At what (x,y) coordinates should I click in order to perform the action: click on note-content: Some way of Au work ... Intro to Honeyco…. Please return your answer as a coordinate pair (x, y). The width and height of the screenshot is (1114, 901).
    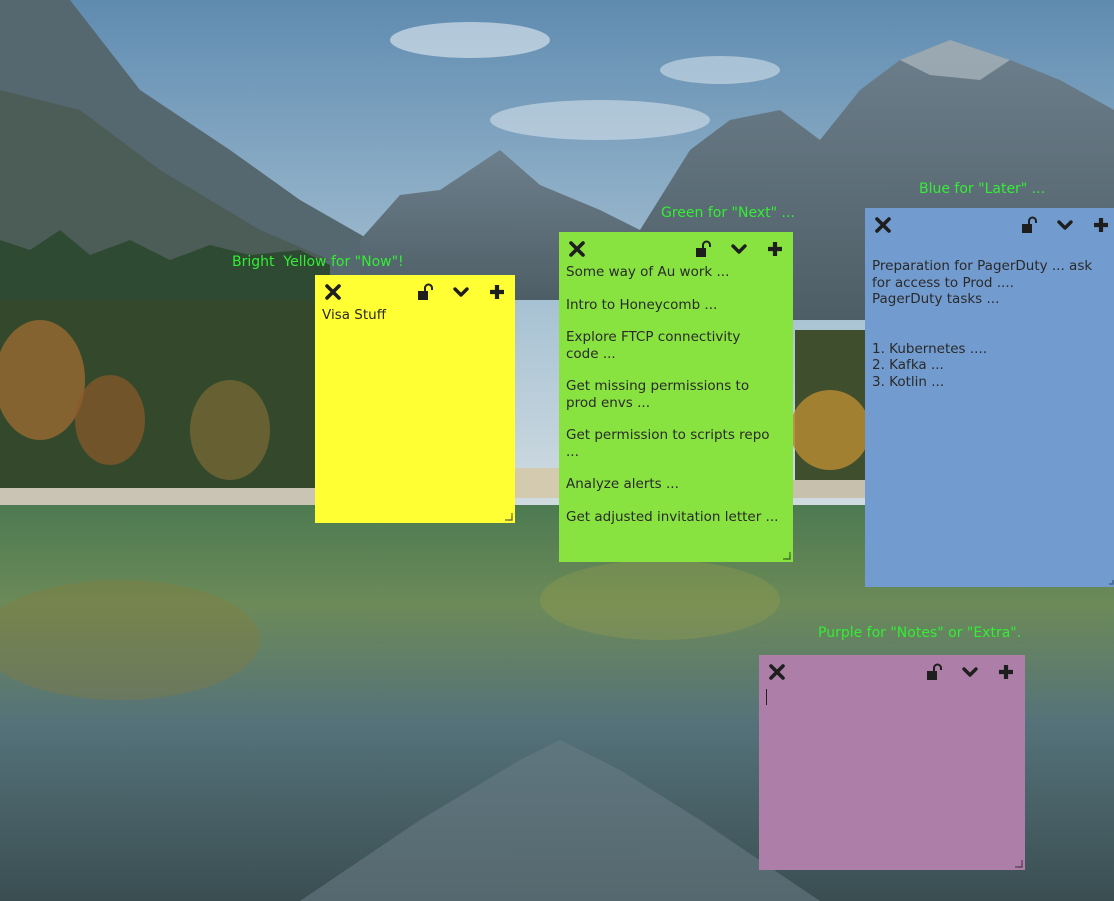
    Looking at the image, I should click on (676, 394).